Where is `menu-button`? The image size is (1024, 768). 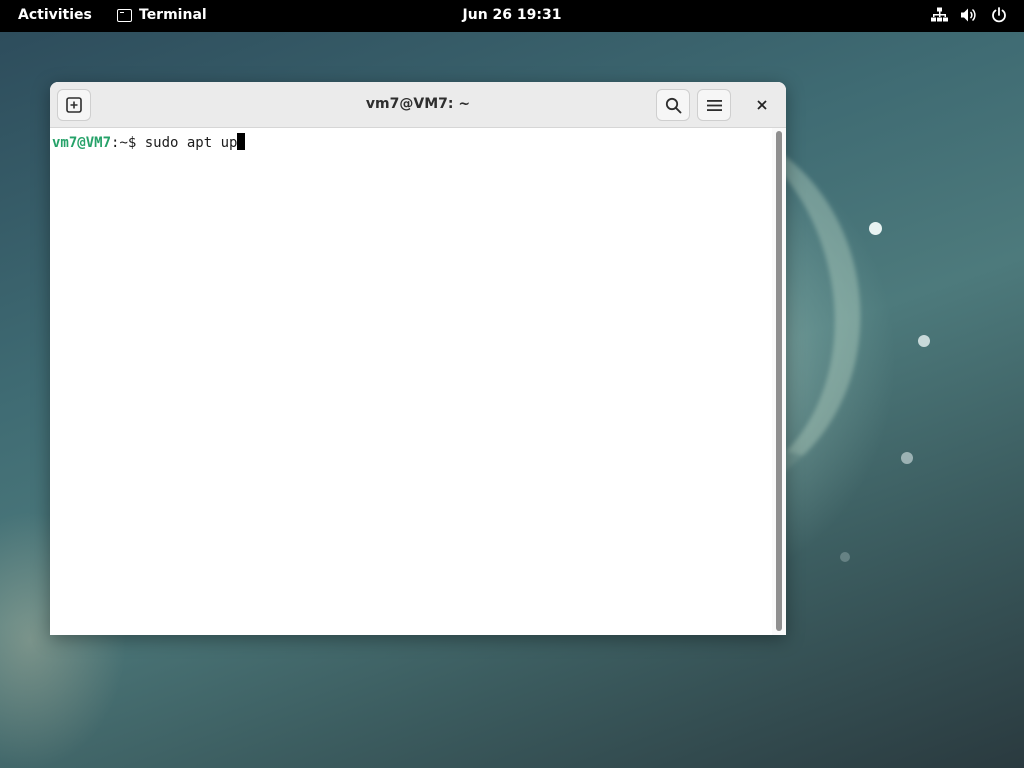 menu-button is located at coordinates (714, 105).